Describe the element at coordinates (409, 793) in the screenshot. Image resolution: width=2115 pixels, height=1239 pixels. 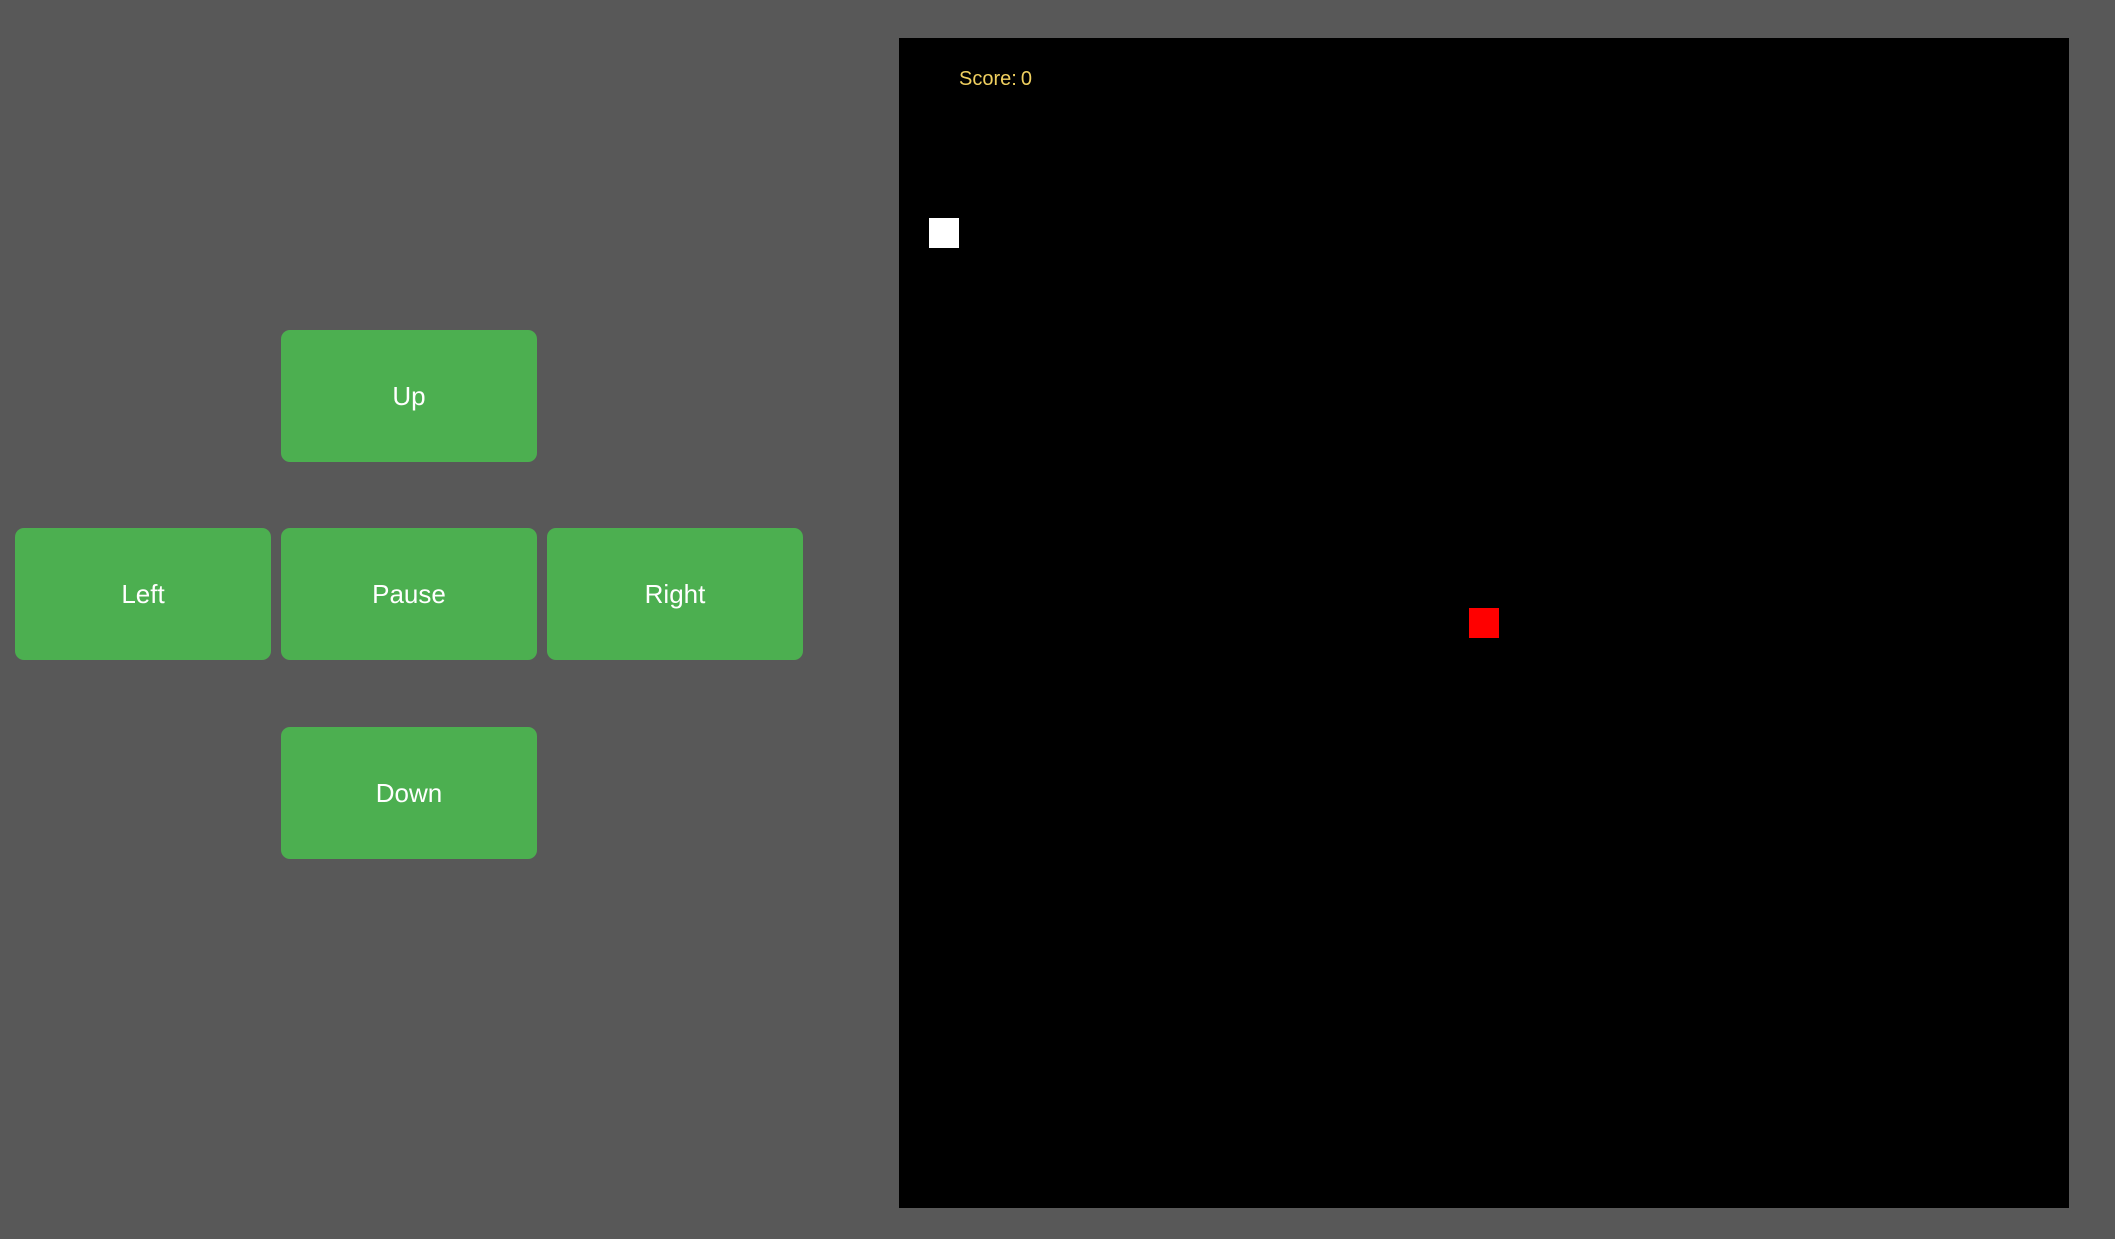
I see `down-button: Down` at that location.